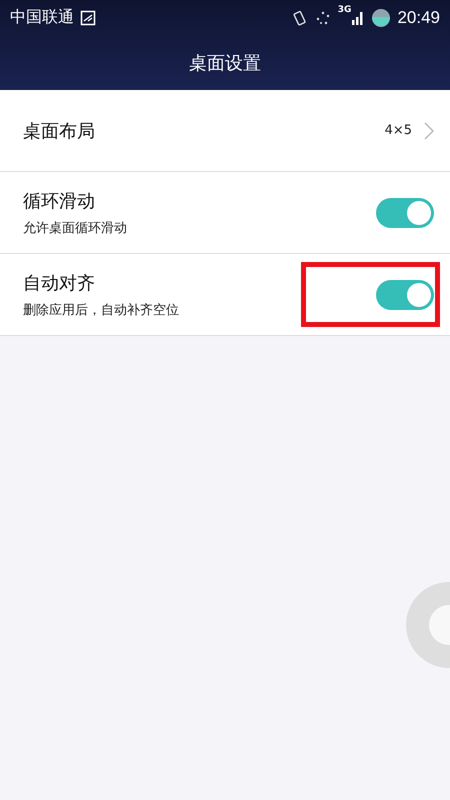 The height and width of the screenshot is (800, 450). Describe the element at coordinates (59, 283) in the screenshot. I see `row-title: 自动对齐` at that location.